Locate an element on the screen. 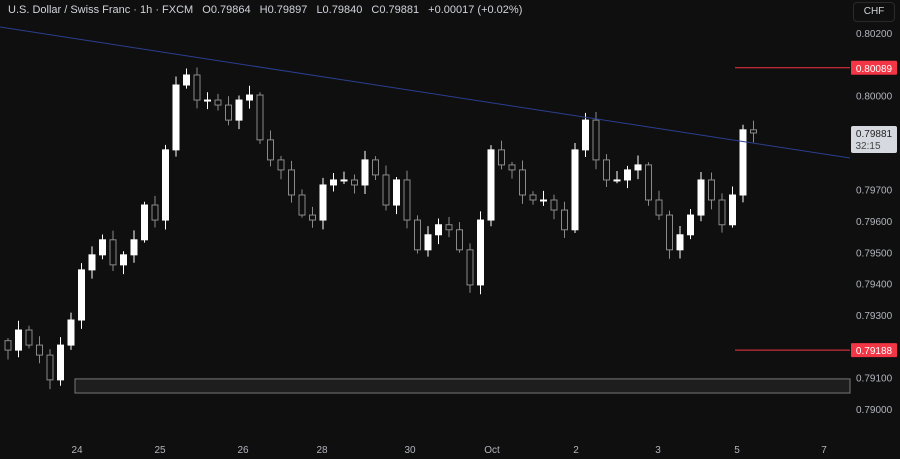 The height and width of the screenshot is (459, 900). ohlc-high: H0.79897 is located at coordinates (283, 10).